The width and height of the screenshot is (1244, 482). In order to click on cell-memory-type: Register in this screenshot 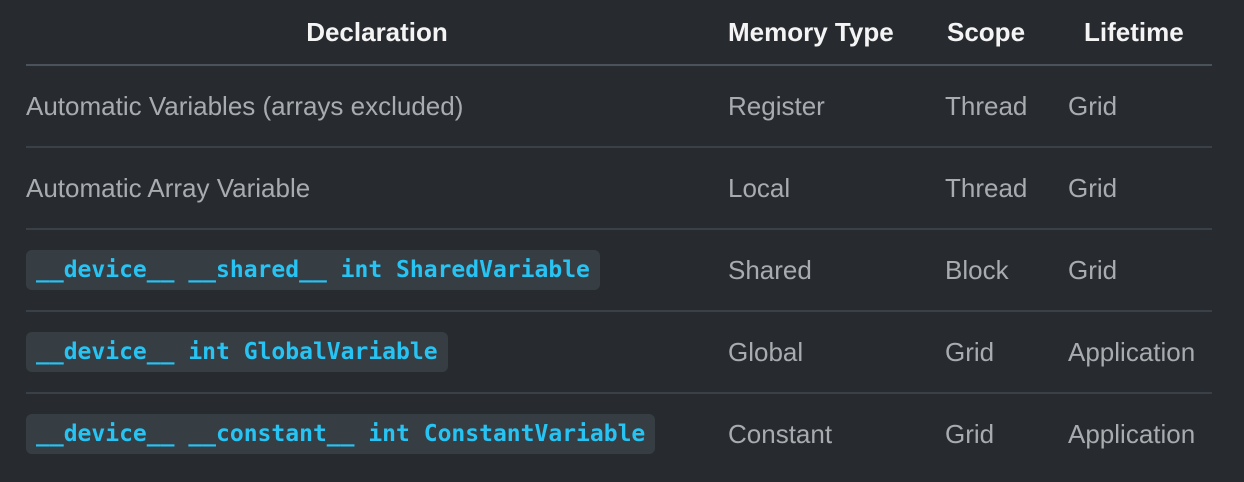, I will do `click(836, 106)`.